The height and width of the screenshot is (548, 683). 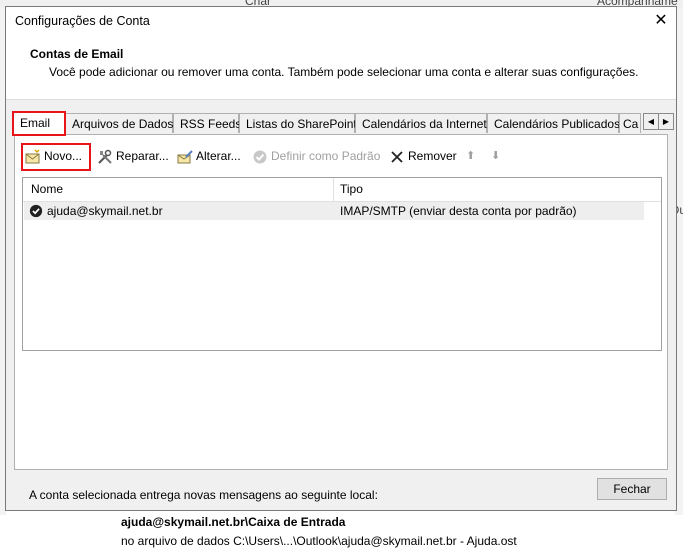 I want to click on tab-email: Email, so click(x=39, y=123).